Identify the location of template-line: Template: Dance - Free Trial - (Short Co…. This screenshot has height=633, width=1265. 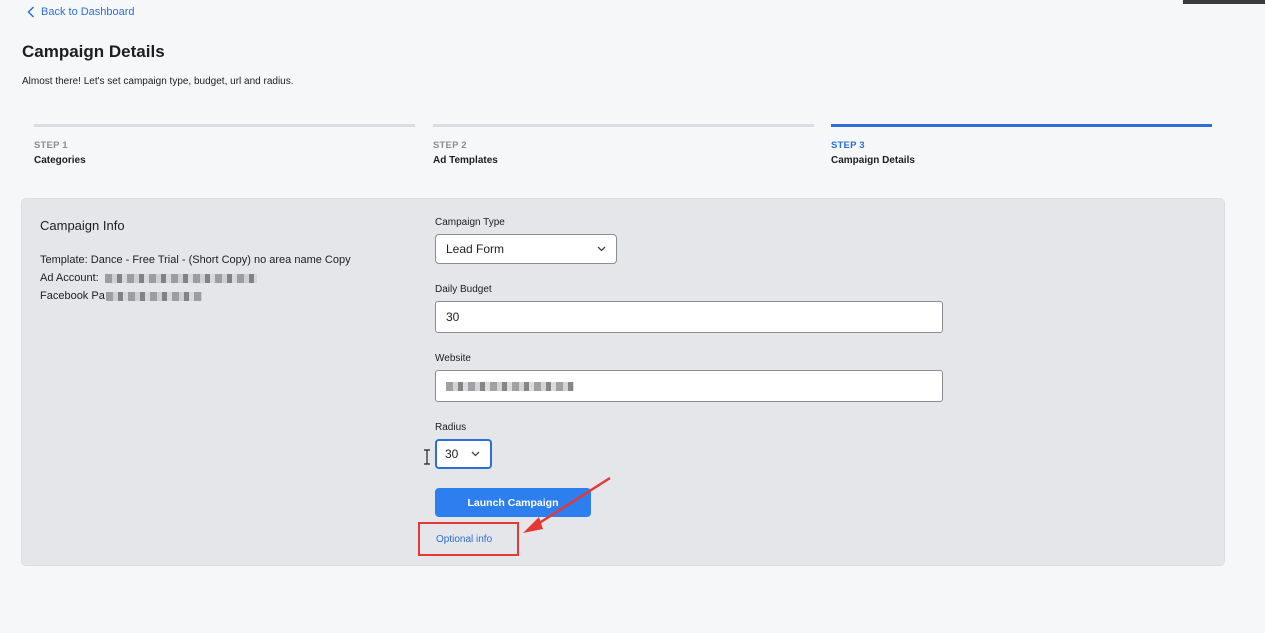
(195, 260).